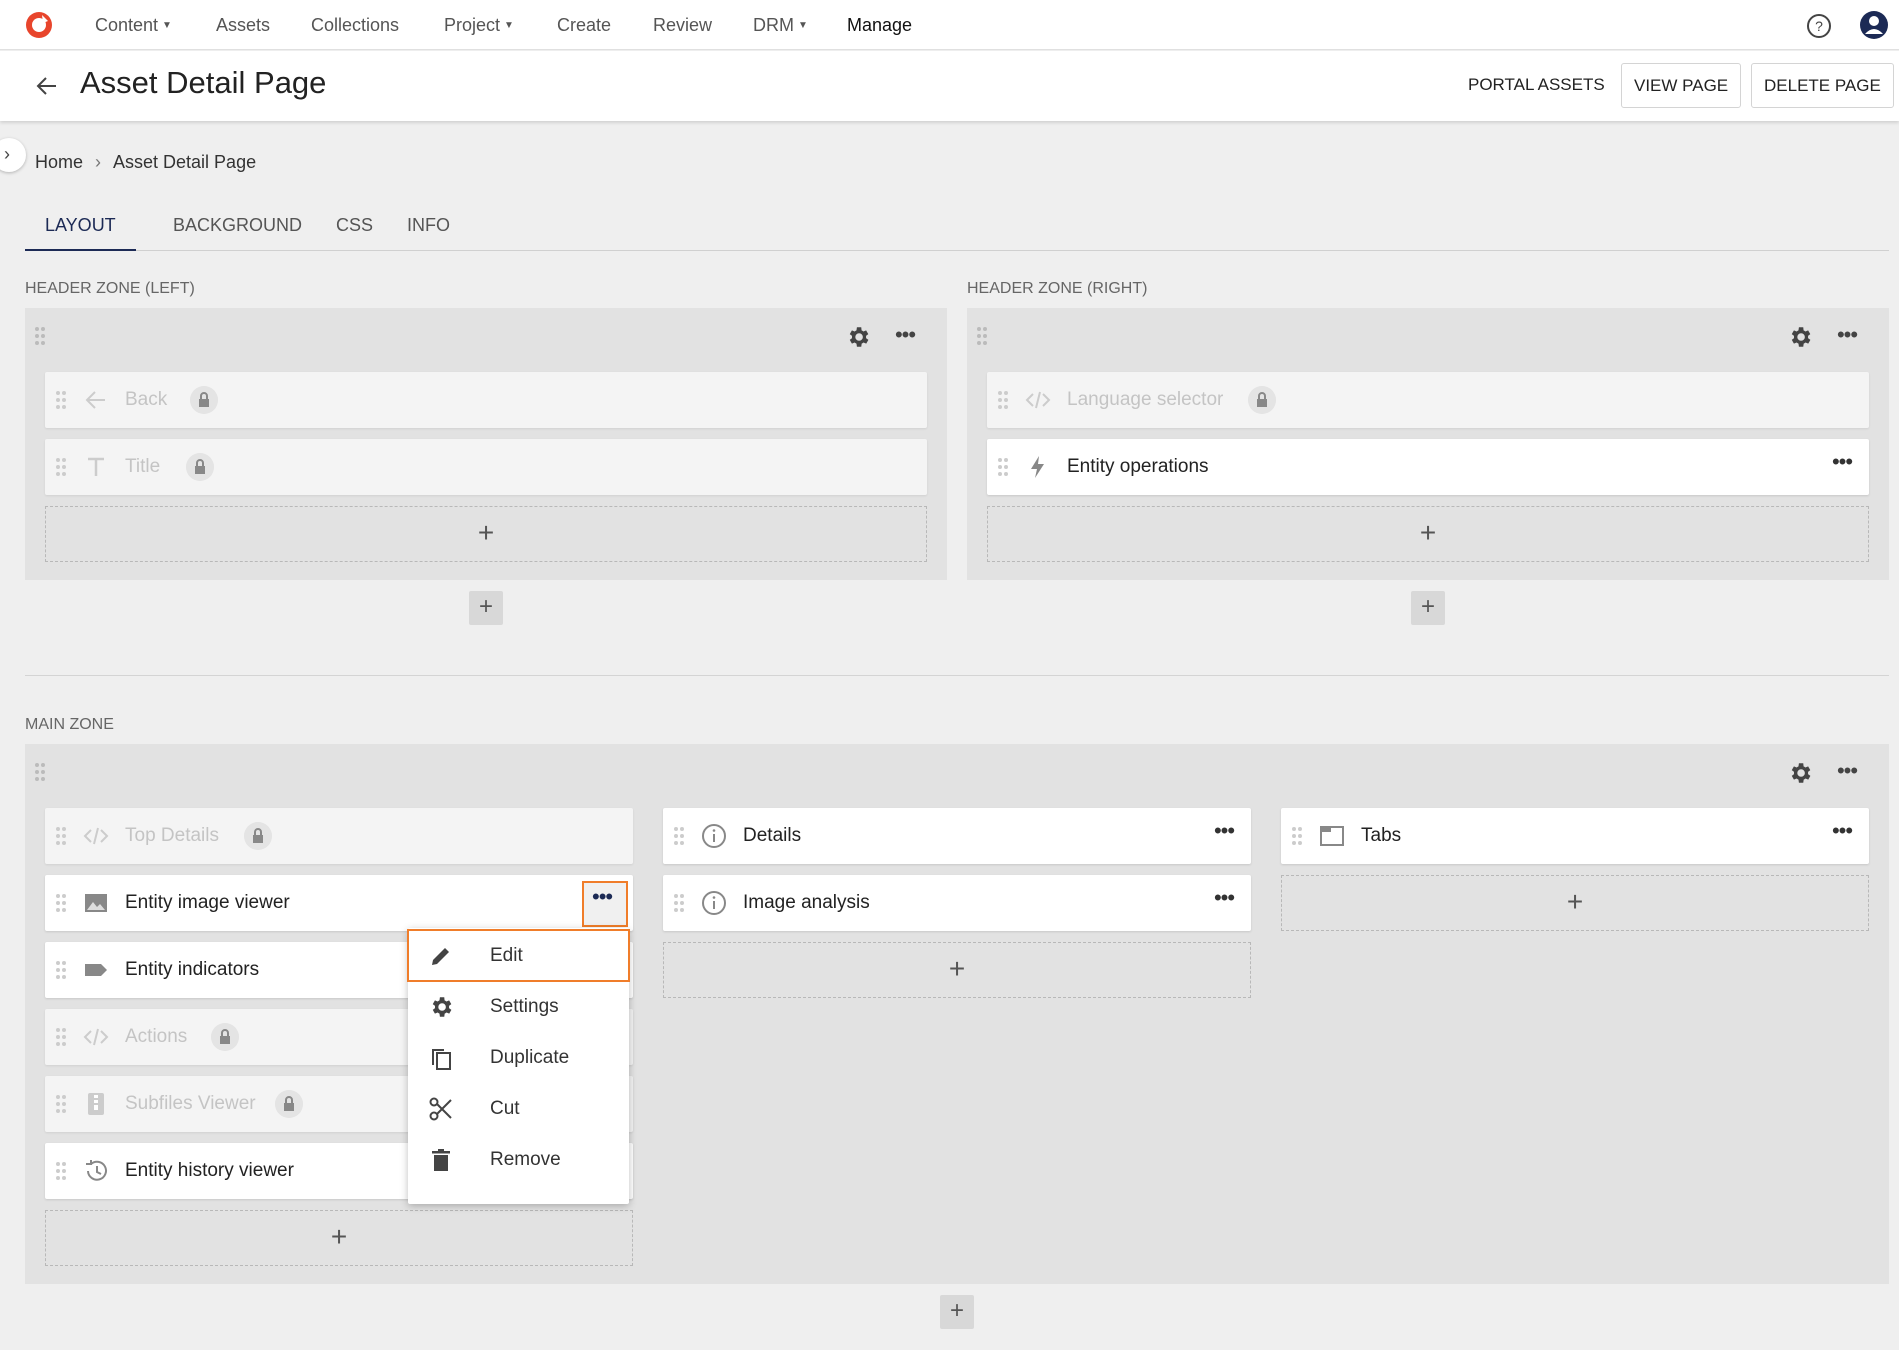 This screenshot has width=1899, height=1350. I want to click on duplicate-icon, so click(441, 1059).